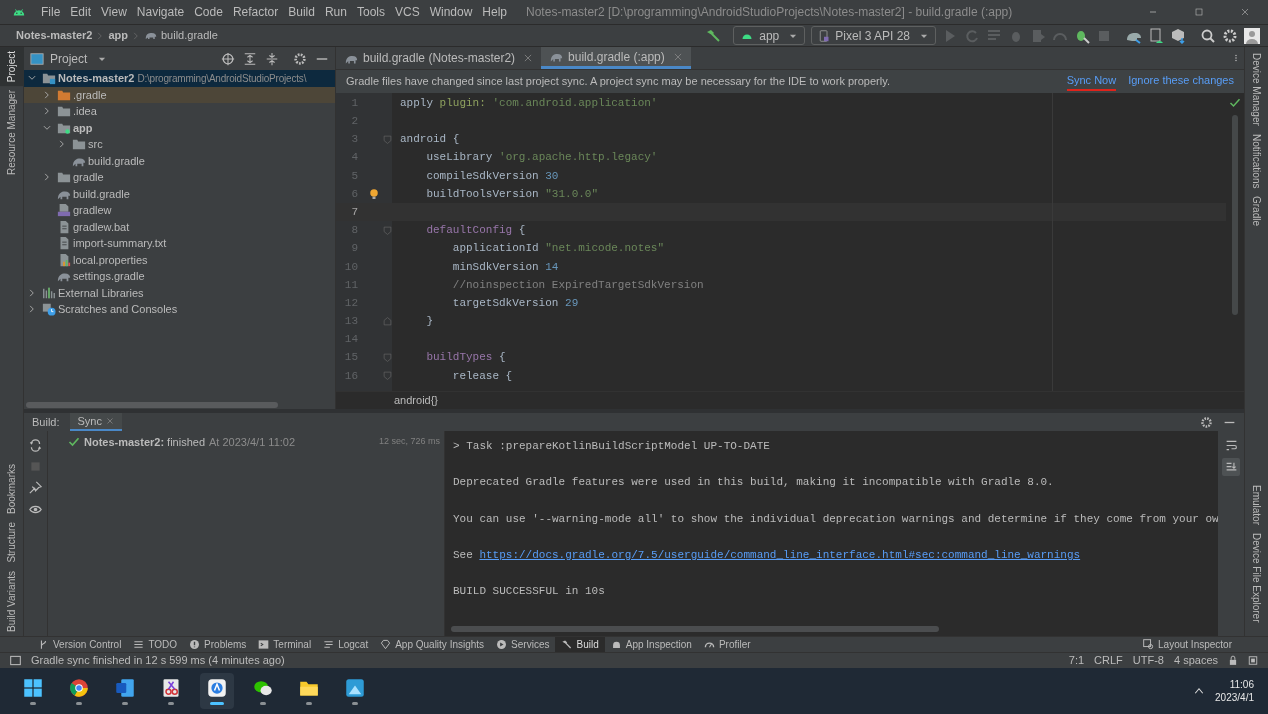  Describe the element at coordinates (80, 644) in the screenshot. I see `tool-window-tab: Version Control` at that location.